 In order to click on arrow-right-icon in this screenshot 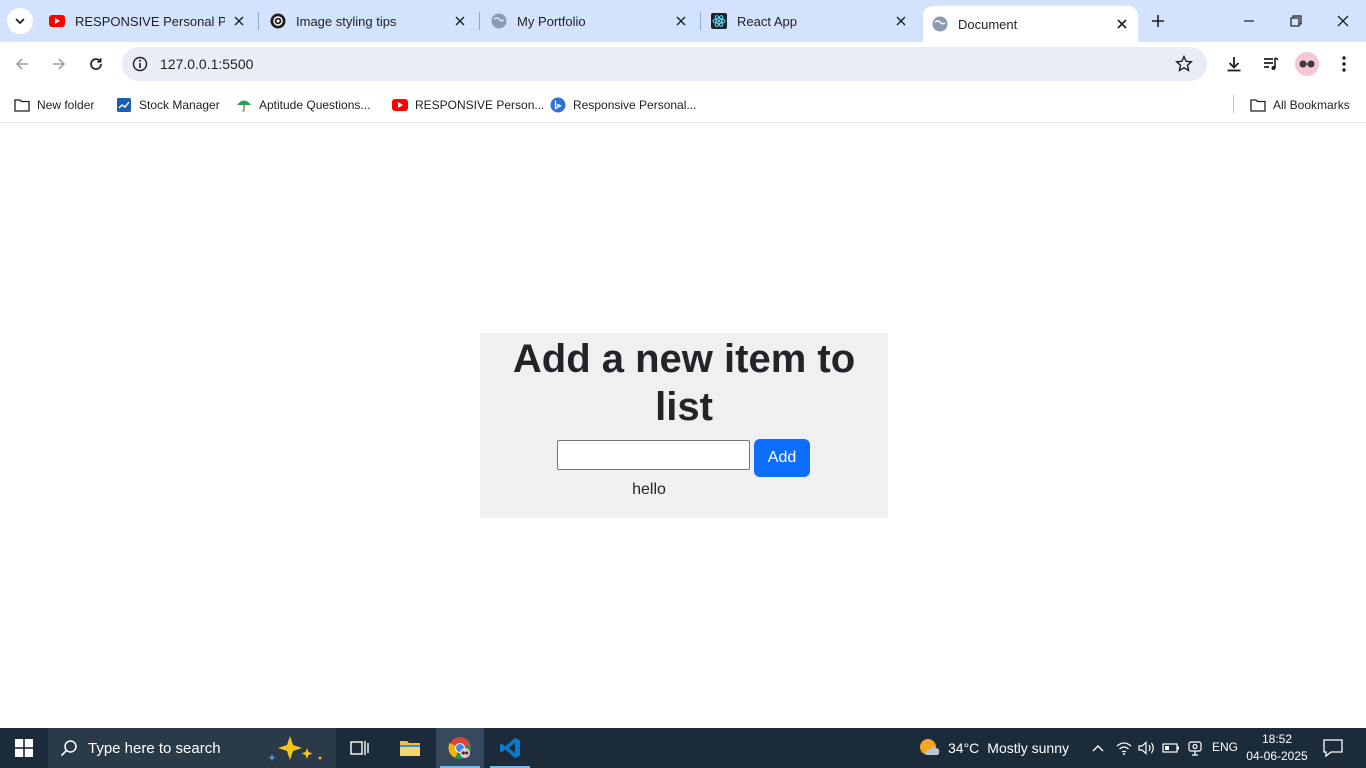, I will do `click(59, 64)`.